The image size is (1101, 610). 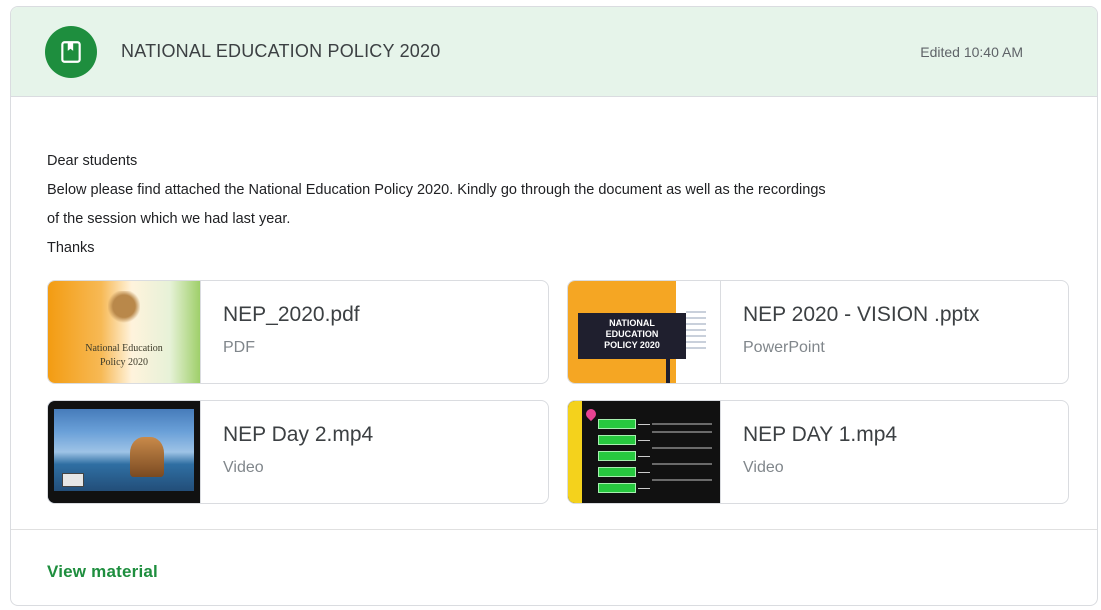 I want to click on thumb-text: National Education, so click(x=124, y=348).